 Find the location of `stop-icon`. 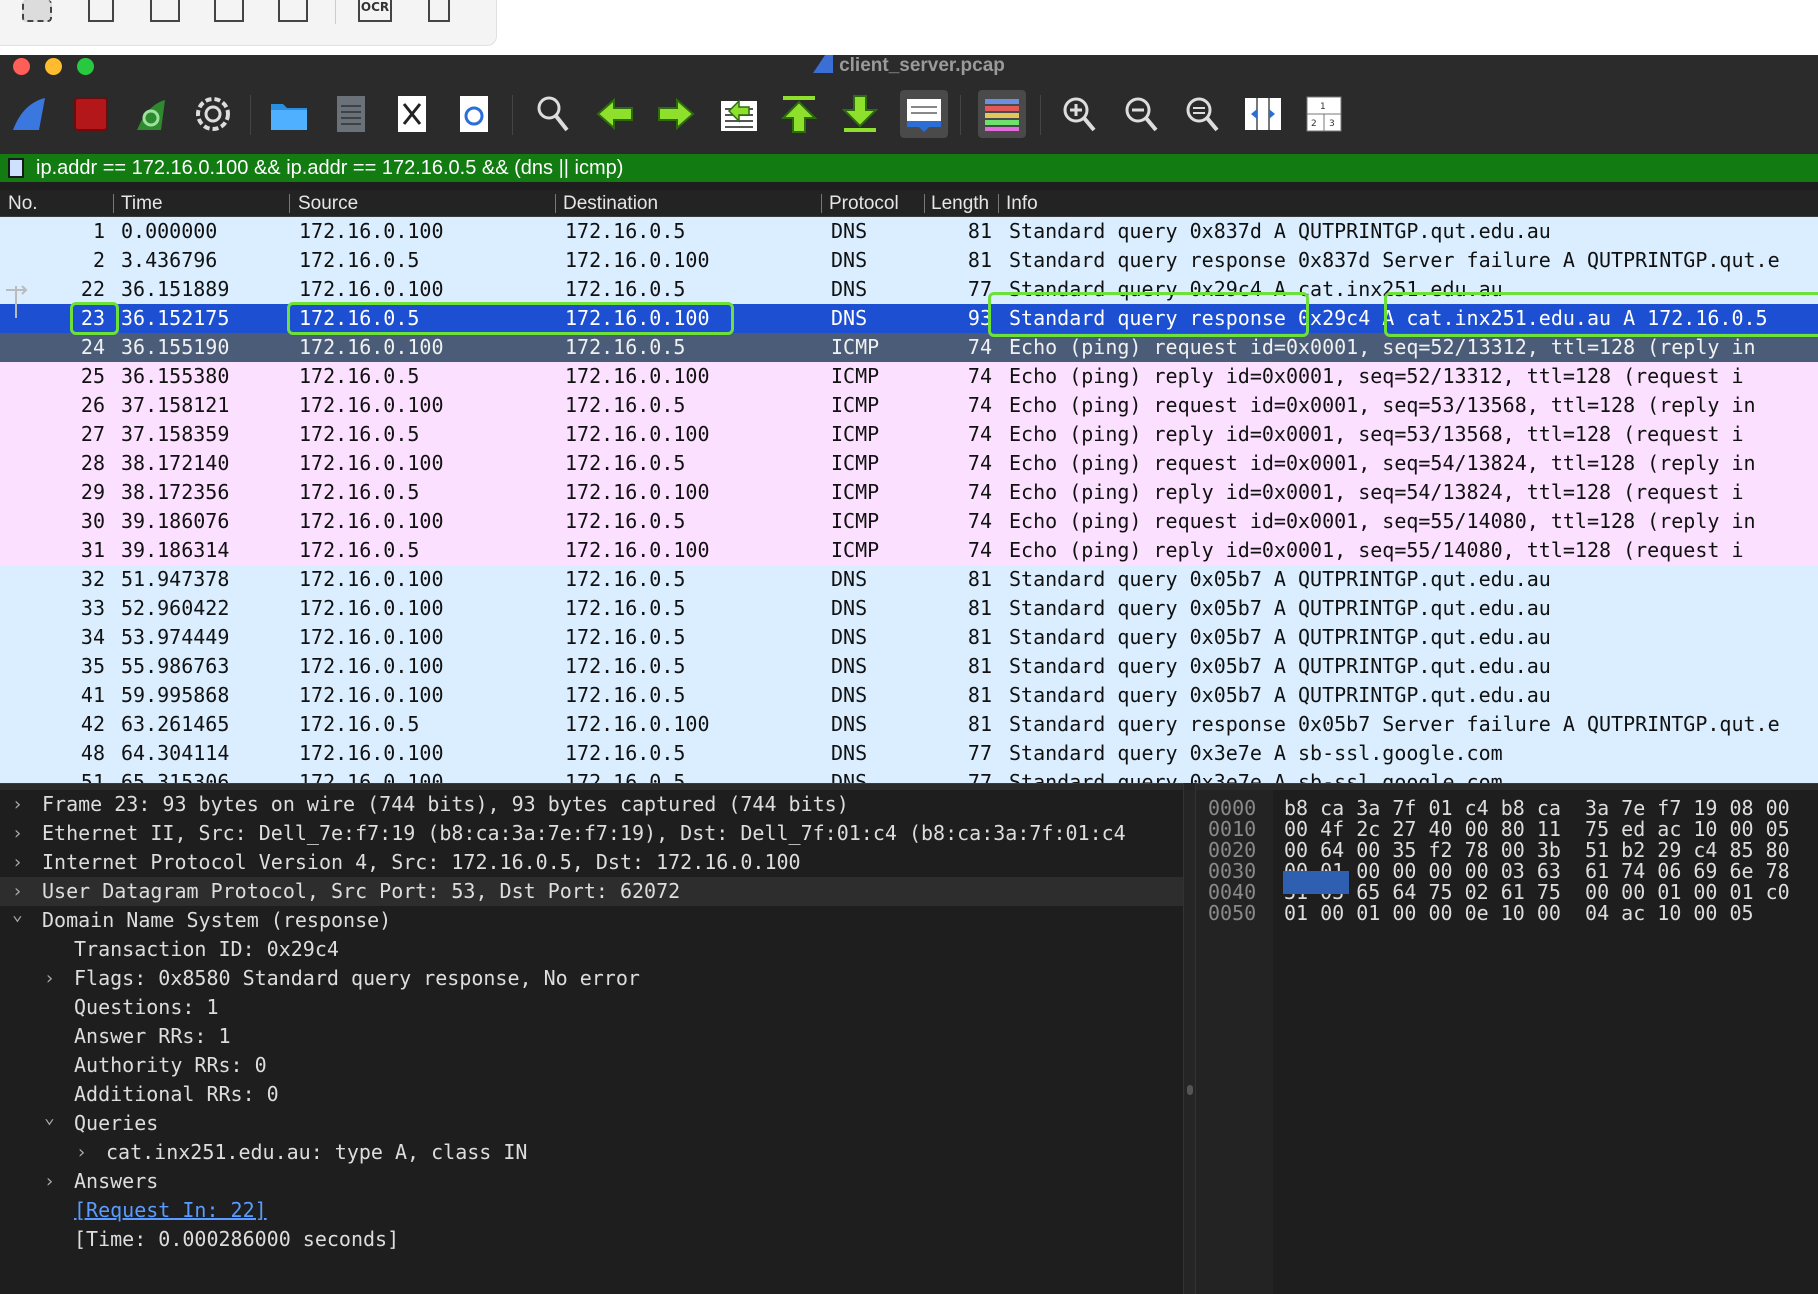

stop-icon is located at coordinates (91, 114).